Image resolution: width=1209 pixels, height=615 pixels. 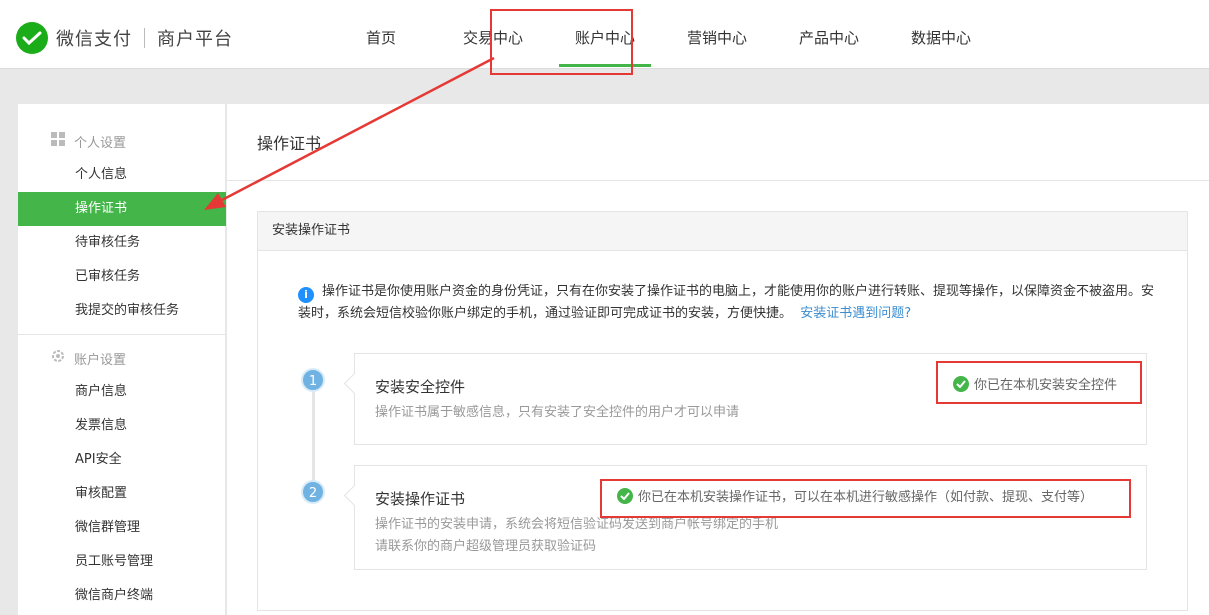 I want to click on sidebar-item-personal-info: 个人信息, so click(x=122, y=175).